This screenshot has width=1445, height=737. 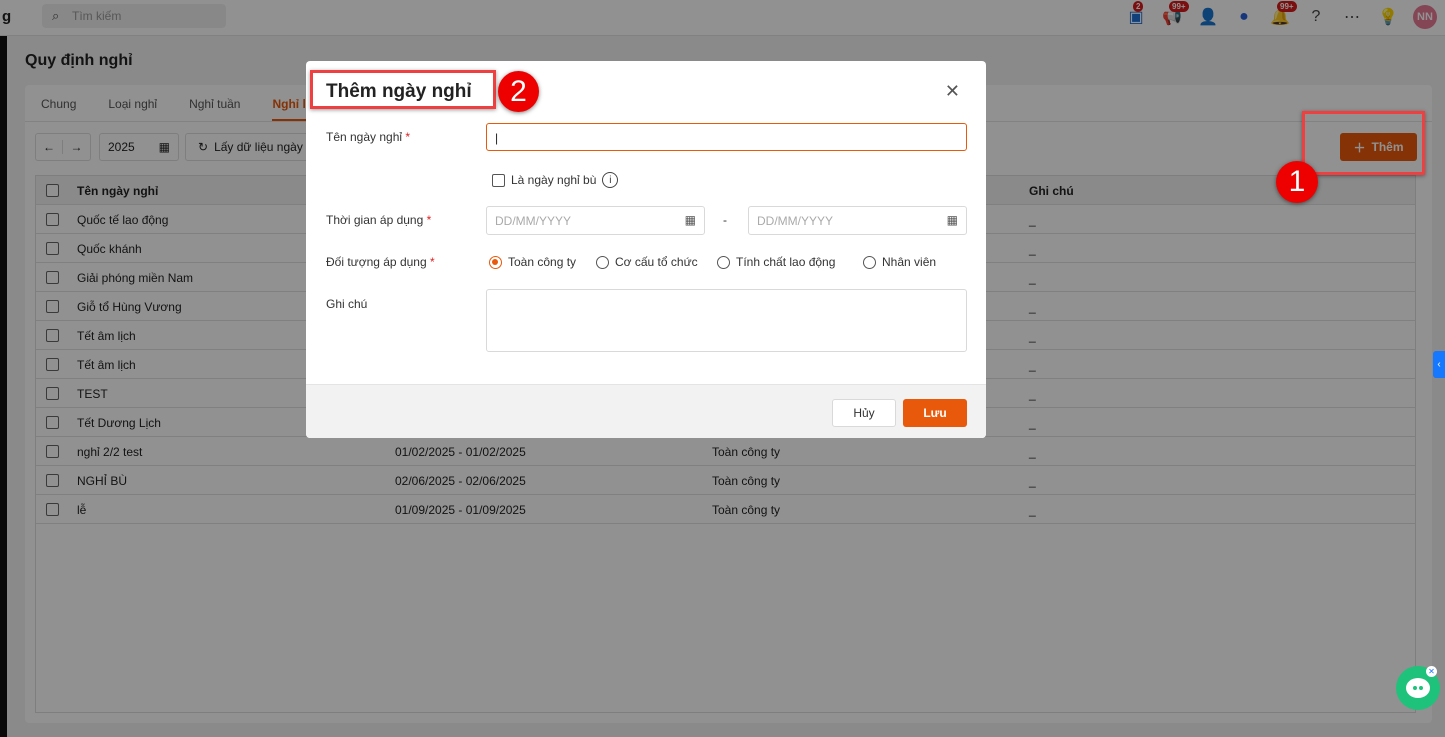 I want to click on start-date-input: DD/MM/YYYY ▦, so click(x=595, y=220).